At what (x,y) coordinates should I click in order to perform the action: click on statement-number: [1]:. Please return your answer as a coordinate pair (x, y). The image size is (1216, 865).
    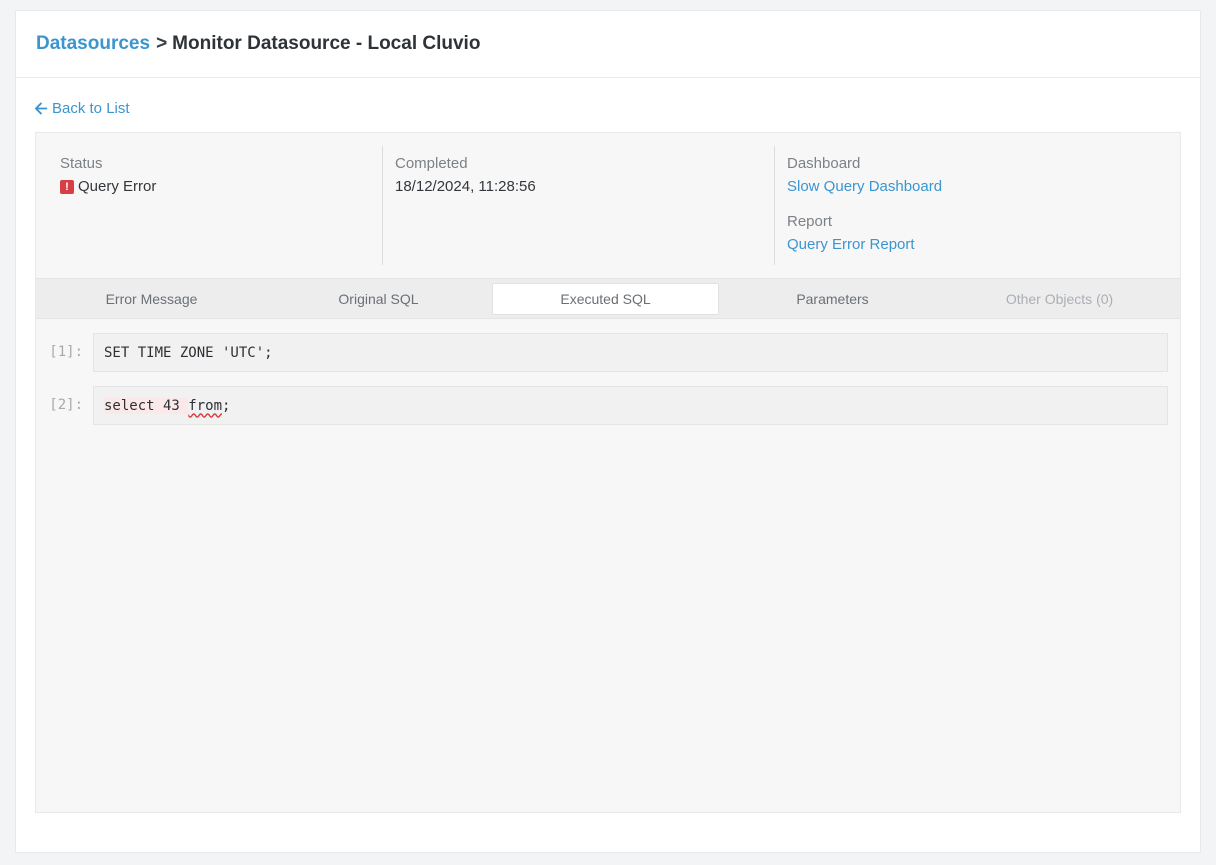
    Looking at the image, I should click on (66, 352).